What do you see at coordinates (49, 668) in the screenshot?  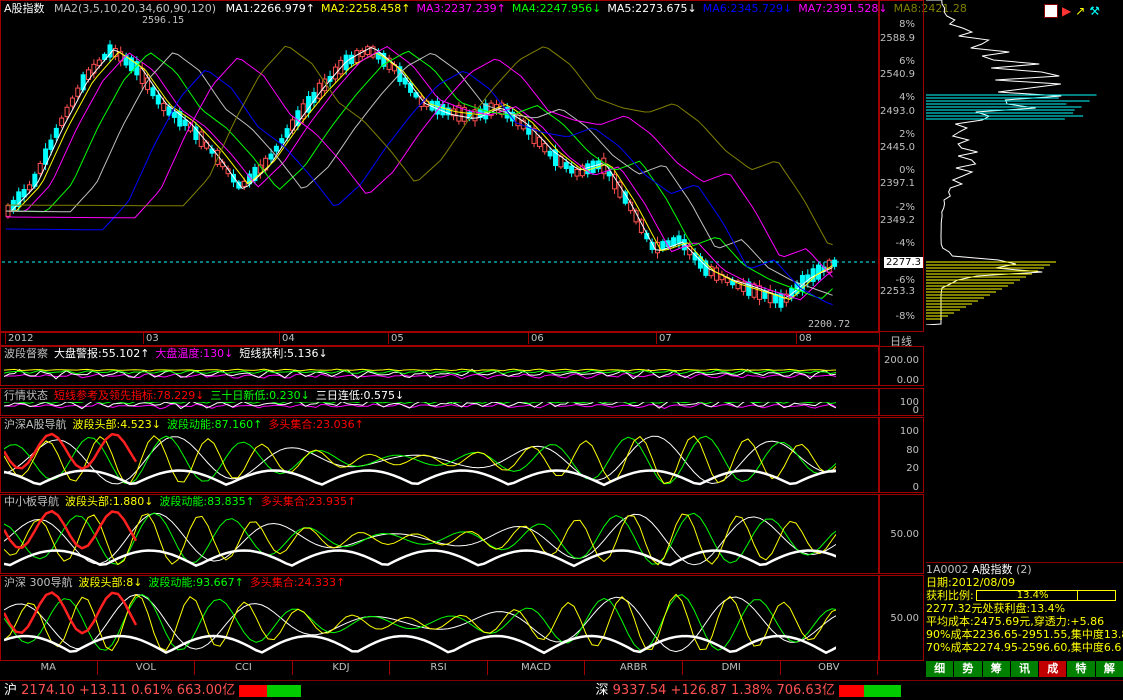 I see `indicator-tab: MA` at bounding box center [49, 668].